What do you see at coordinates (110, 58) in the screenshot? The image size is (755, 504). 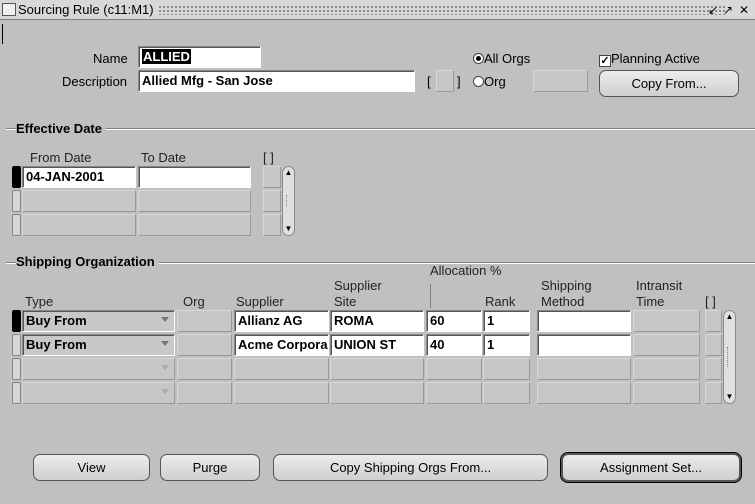 I see `name-label: Name` at bounding box center [110, 58].